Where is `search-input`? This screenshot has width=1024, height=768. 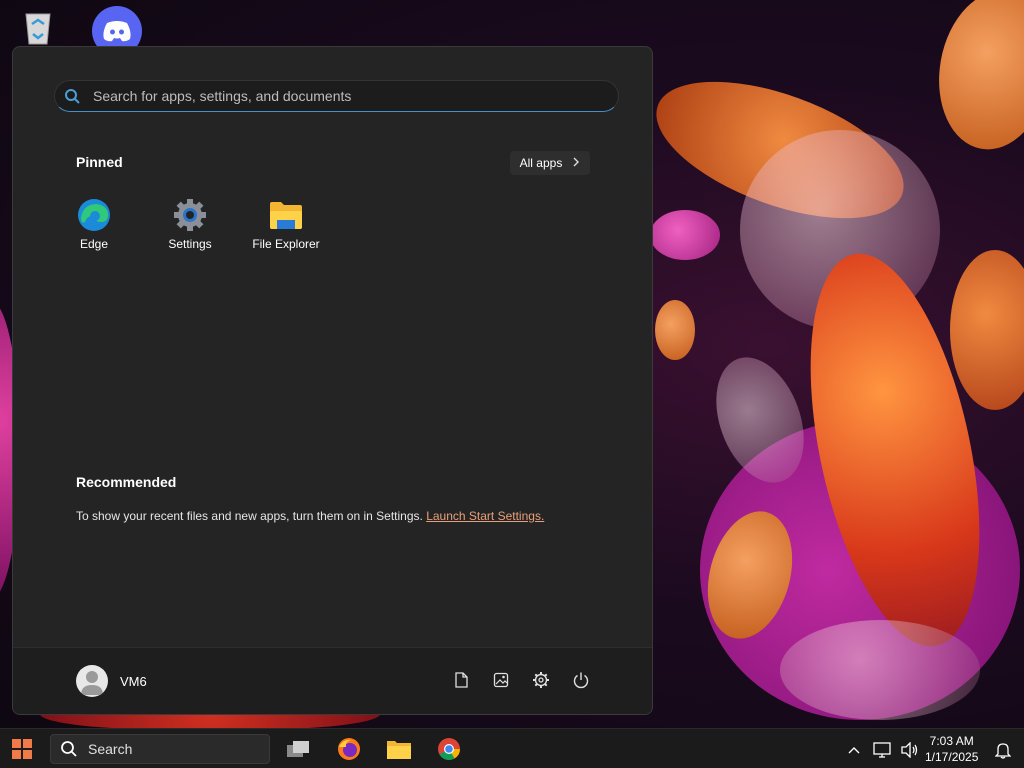 search-input is located at coordinates (333, 96).